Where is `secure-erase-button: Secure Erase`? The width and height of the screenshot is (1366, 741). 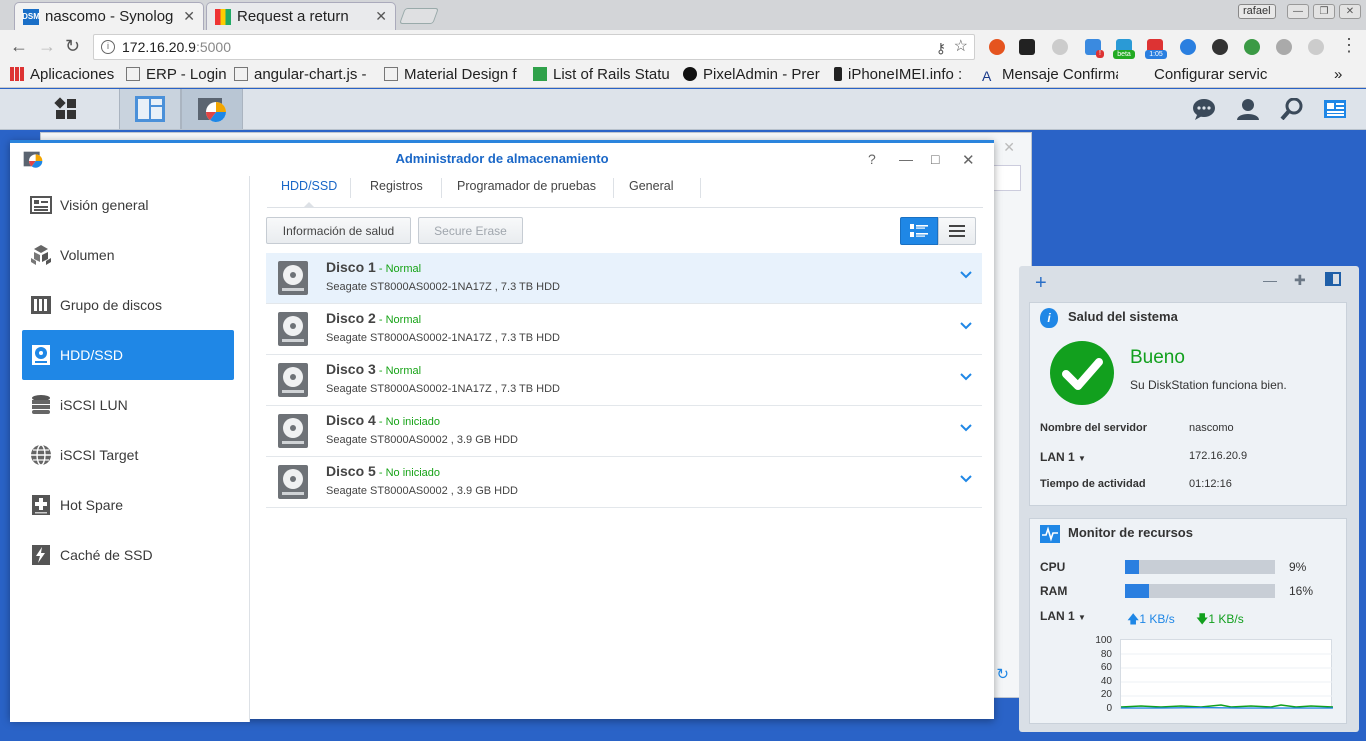
secure-erase-button: Secure Erase is located at coordinates (470, 230).